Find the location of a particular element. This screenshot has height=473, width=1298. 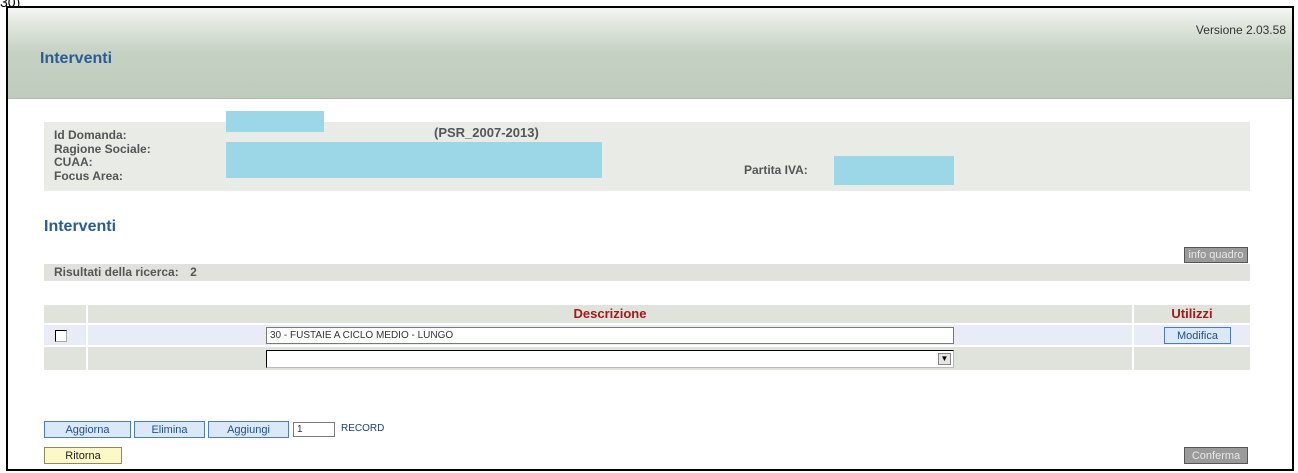

ragione-sociale-label: Ragione Sociale: is located at coordinates (102, 149).